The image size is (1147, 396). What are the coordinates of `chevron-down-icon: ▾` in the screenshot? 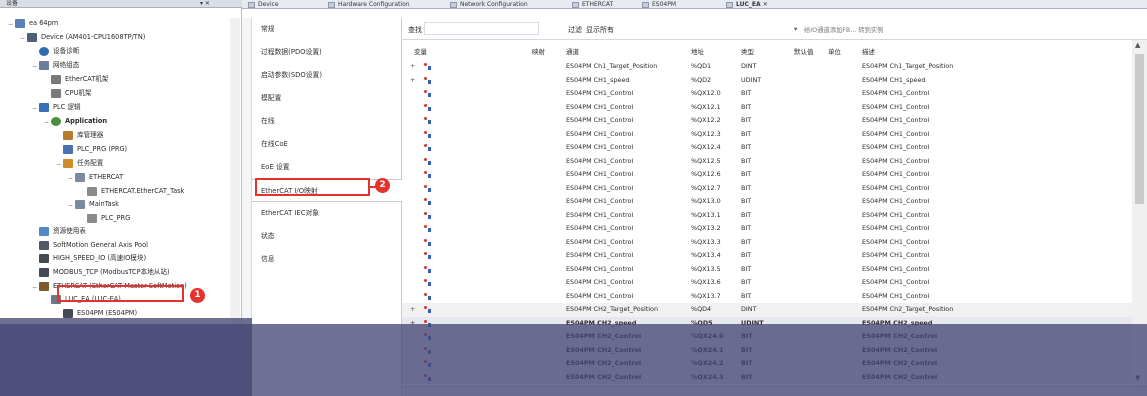 It's located at (795, 29).